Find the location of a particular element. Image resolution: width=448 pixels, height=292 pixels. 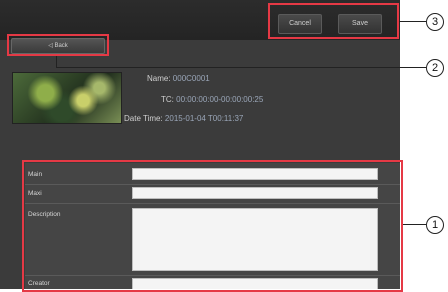

clip-name: Name: 000C0001 is located at coordinates (178, 78).